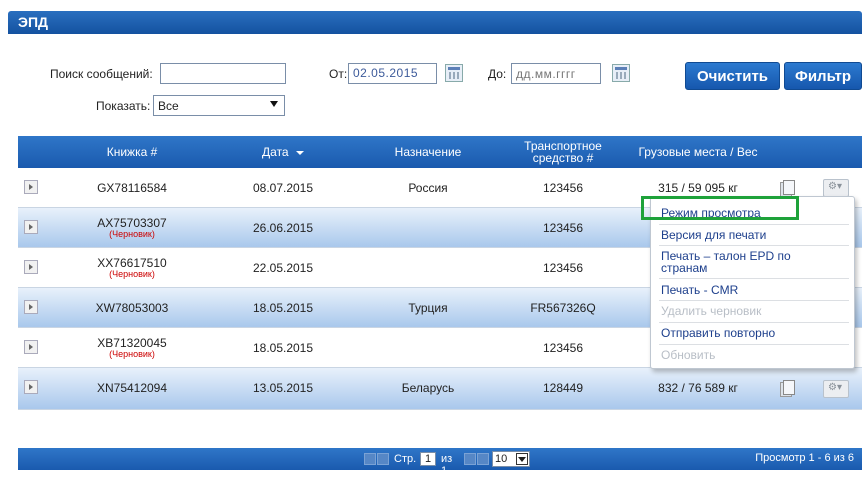  What do you see at coordinates (447, 465) in the screenshot?
I see `page-of-label: из 1` at bounding box center [447, 465].